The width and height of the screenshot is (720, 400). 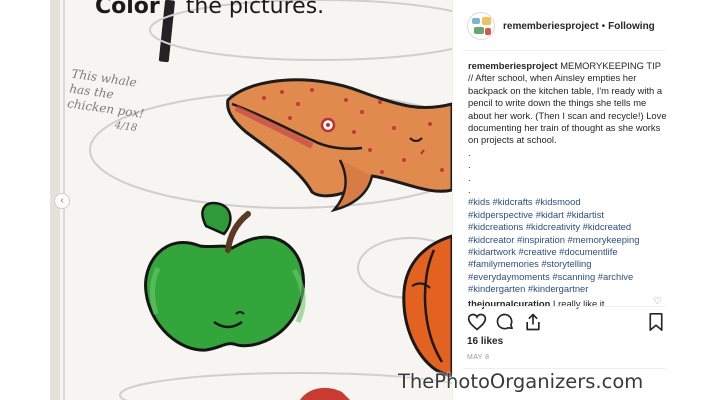 I want to click on sheet-title: Color the pictures., so click(x=209, y=9).